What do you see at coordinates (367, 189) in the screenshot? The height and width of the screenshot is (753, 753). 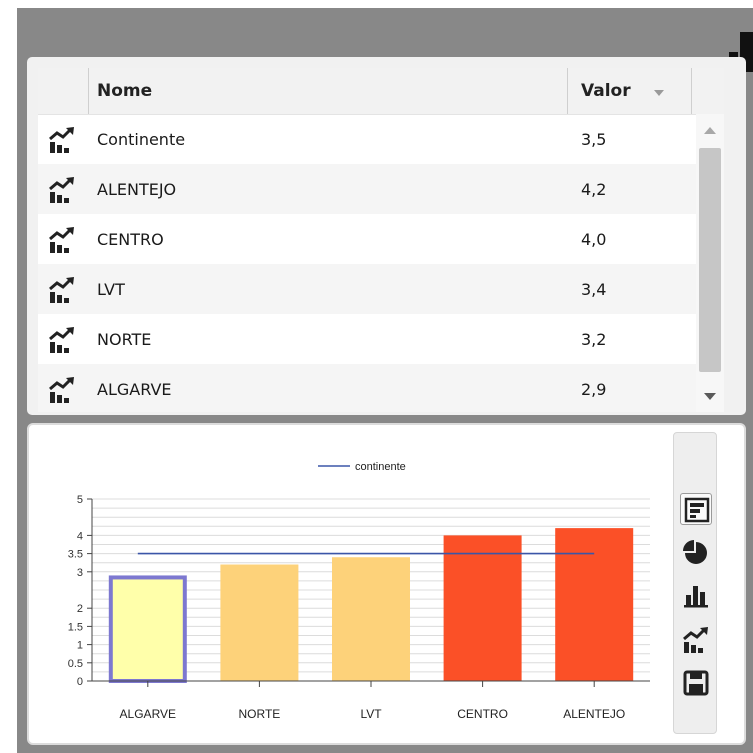 I see `table-row: ALENTEJO 4,2` at bounding box center [367, 189].